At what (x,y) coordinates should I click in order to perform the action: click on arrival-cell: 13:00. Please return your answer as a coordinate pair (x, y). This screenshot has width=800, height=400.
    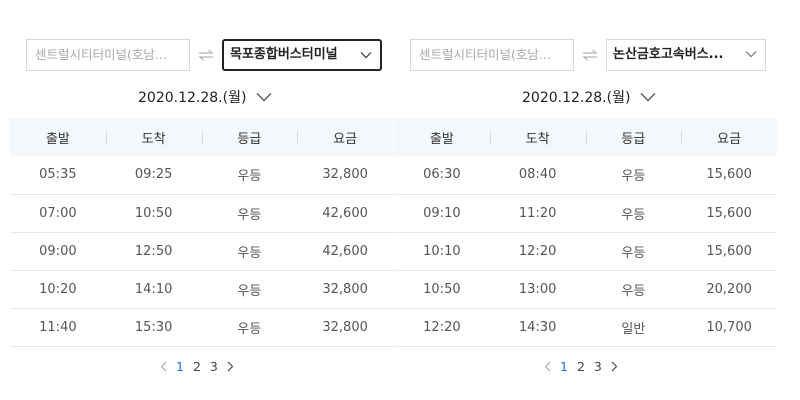
    Looking at the image, I should click on (537, 289).